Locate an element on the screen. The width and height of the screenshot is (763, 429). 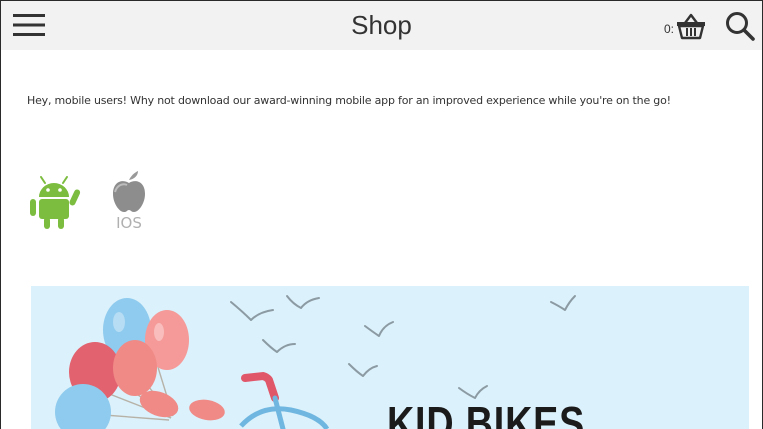
page-title: Shop is located at coordinates (381, 25).